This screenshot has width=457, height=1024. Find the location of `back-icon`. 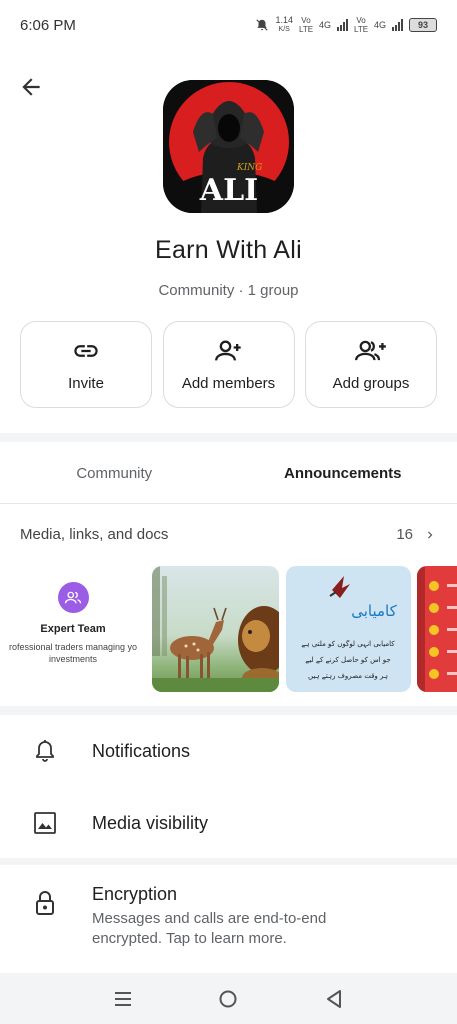

back-icon is located at coordinates (334, 998).